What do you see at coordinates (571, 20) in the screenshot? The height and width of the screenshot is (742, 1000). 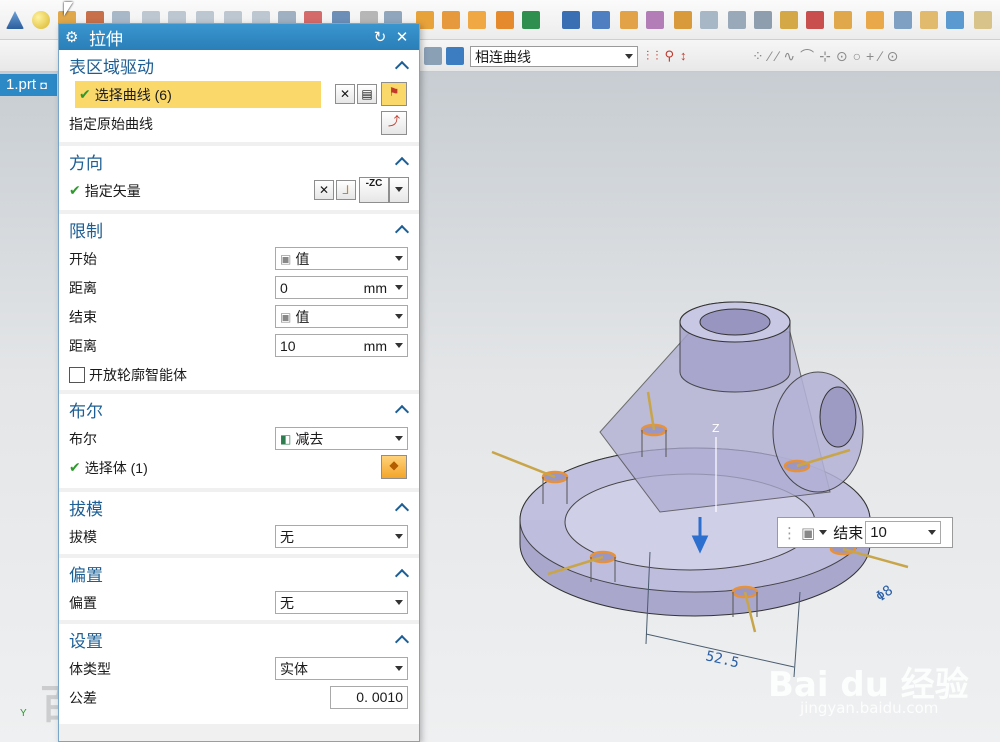 I see `book-icon` at bounding box center [571, 20].